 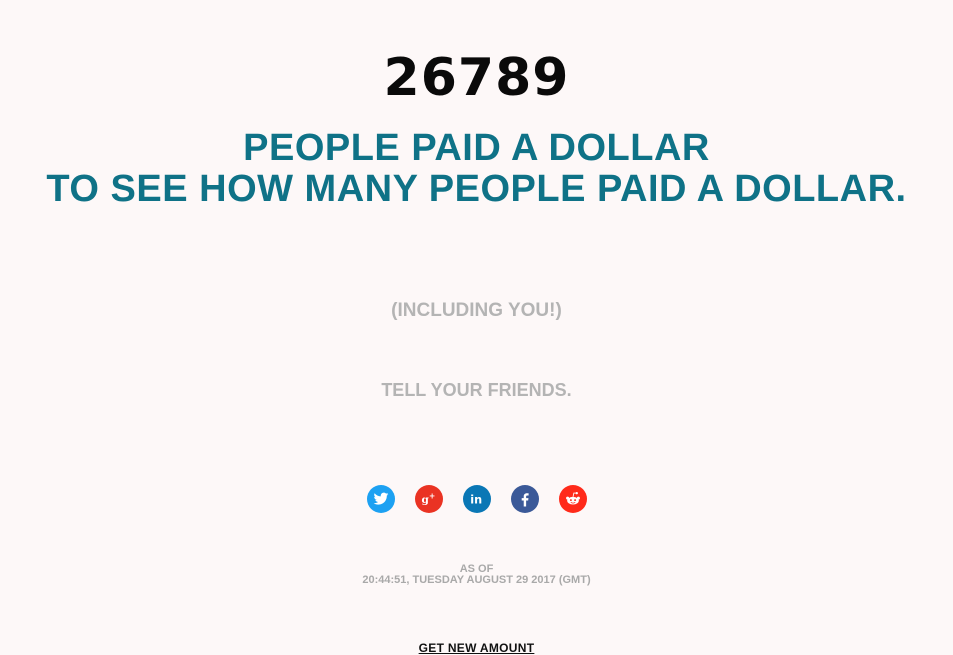 I want to click on headline-line-2: TO SEE HOW MANY PEOPLE PAID A DOLLAR., so click(x=476, y=189).